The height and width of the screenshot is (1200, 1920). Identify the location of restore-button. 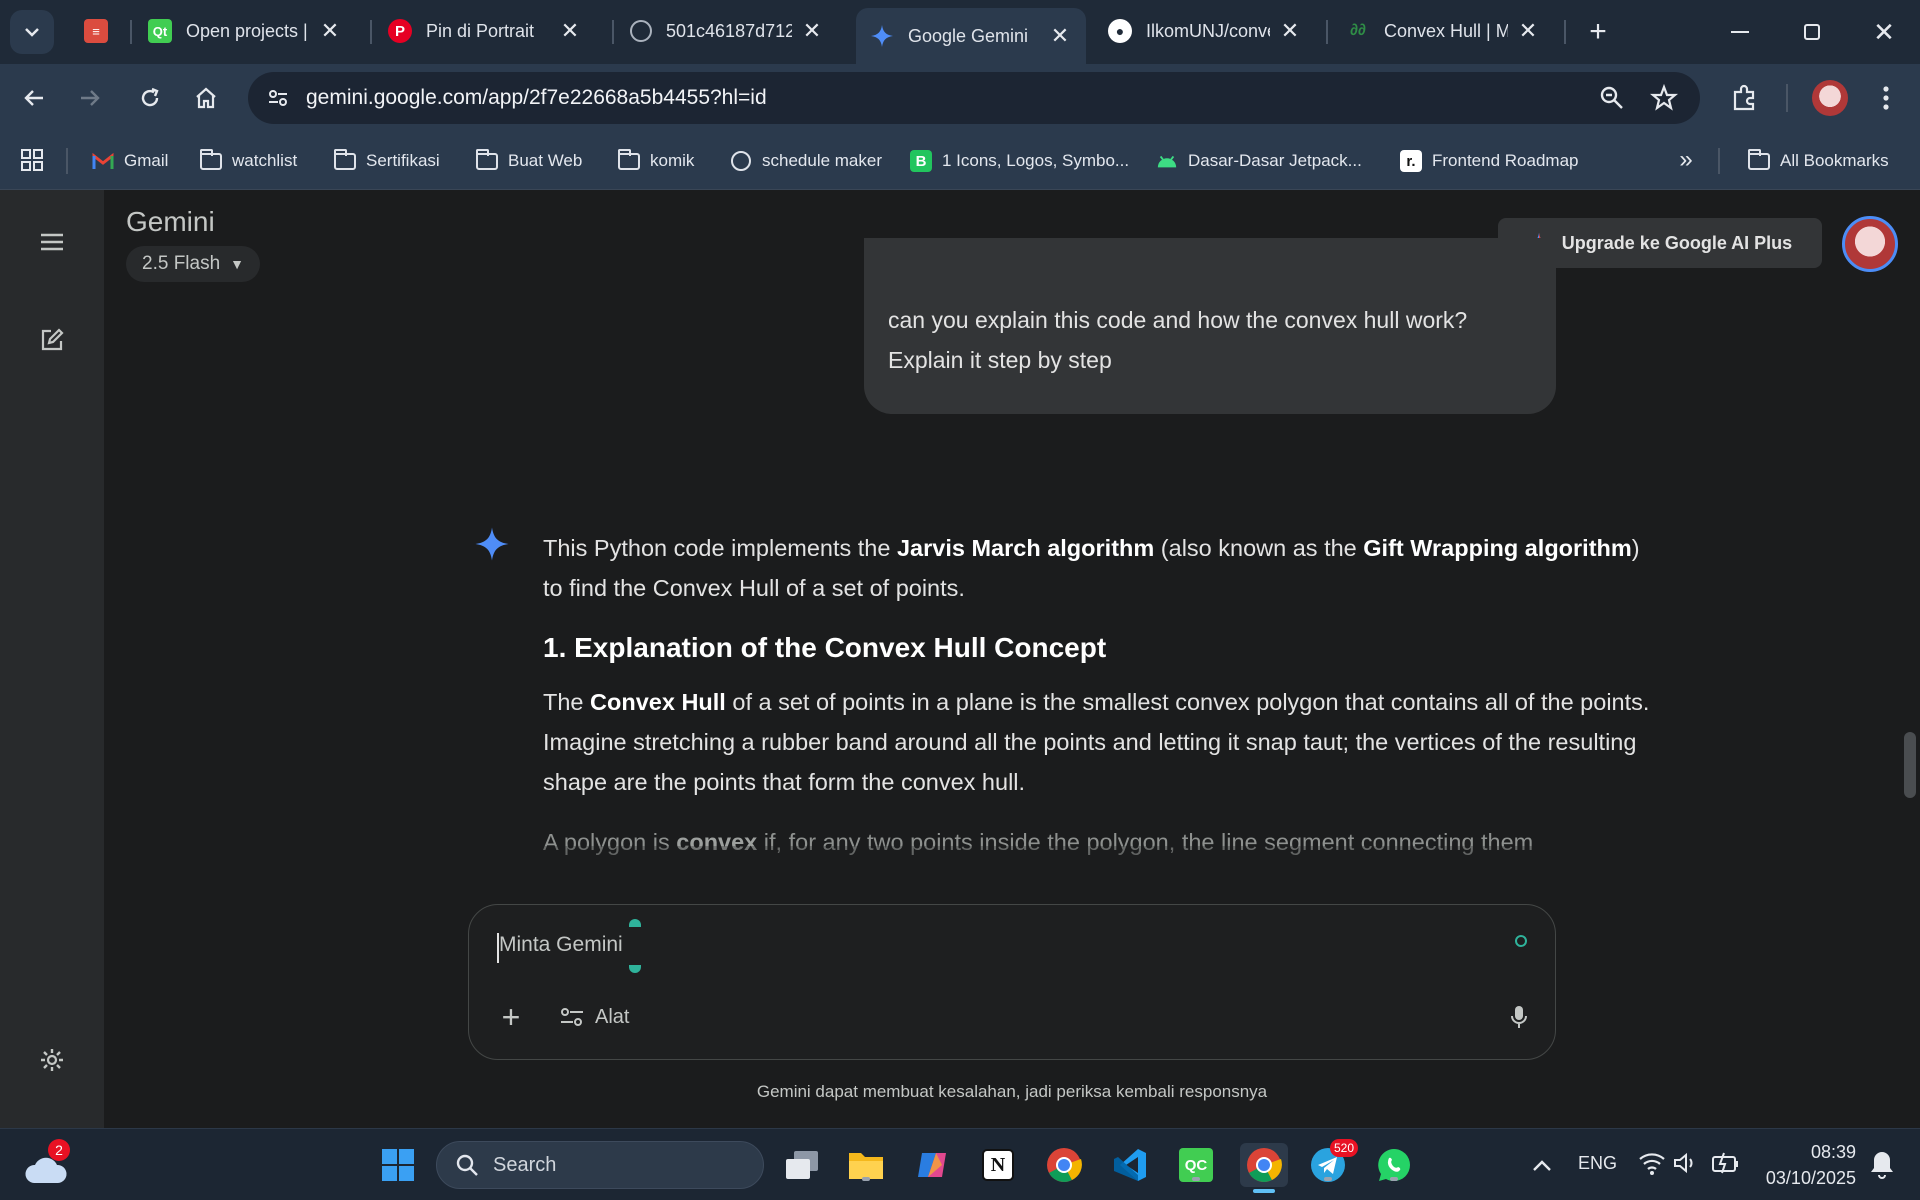
(1812, 32).